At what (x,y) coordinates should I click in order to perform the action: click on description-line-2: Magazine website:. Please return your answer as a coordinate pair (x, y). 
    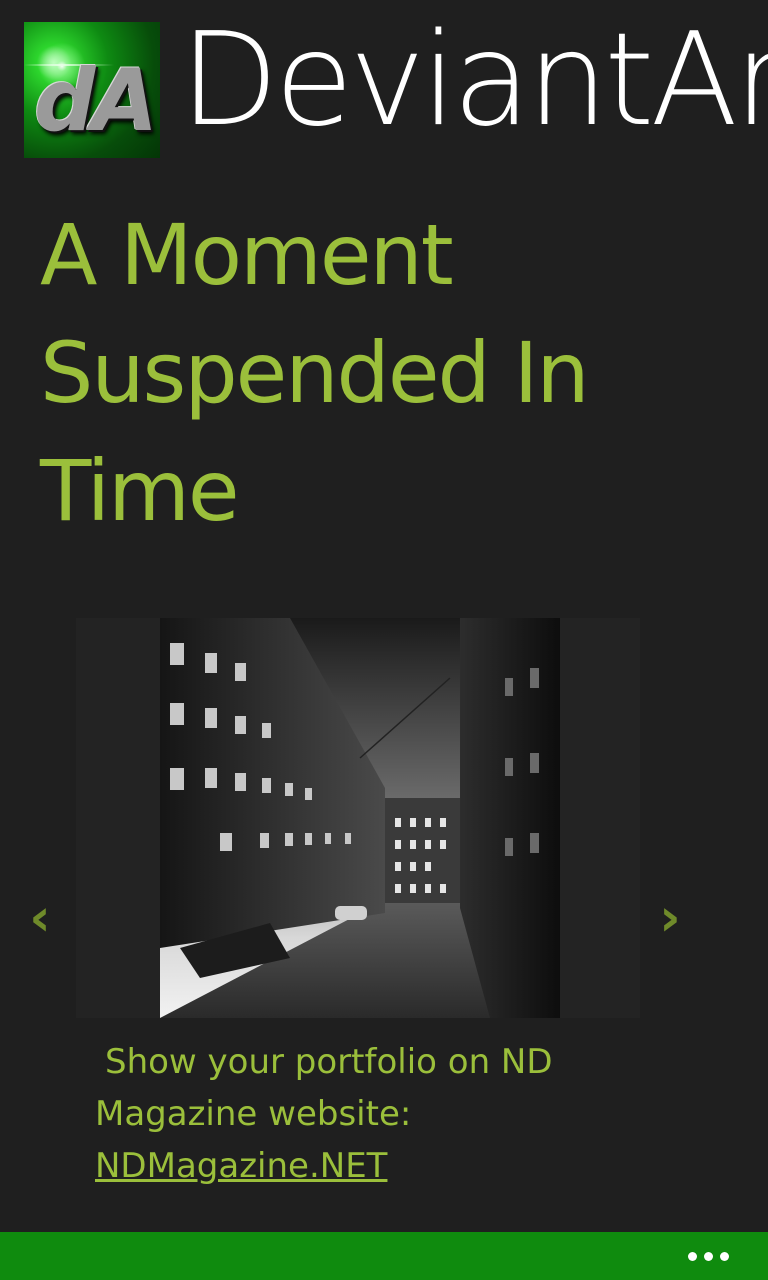
    Looking at the image, I should click on (253, 1114).